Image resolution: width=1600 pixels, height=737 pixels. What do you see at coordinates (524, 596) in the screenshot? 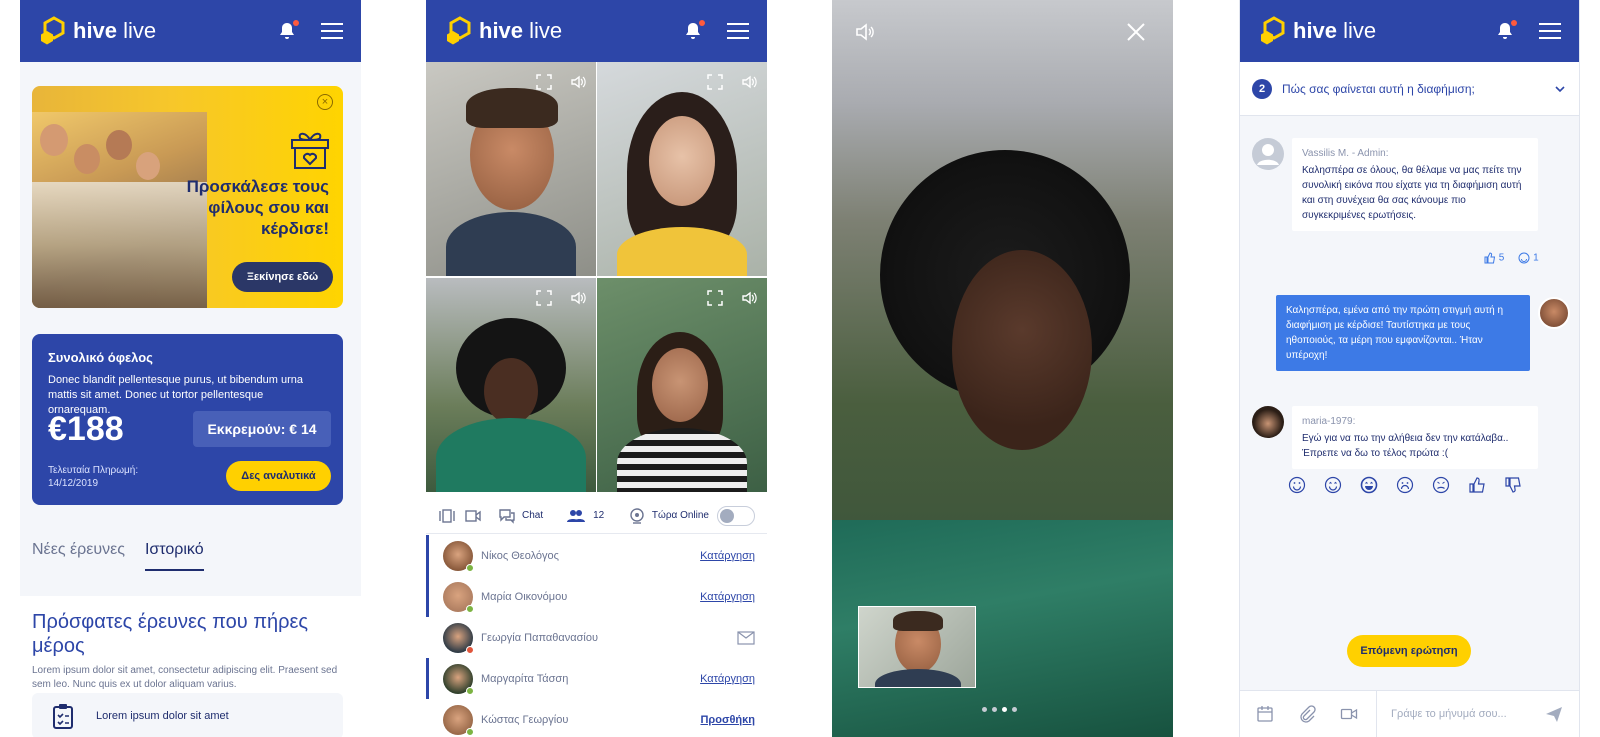
I see `participant-name: Μαρία Οικονόμου` at bounding box center [524, 596].